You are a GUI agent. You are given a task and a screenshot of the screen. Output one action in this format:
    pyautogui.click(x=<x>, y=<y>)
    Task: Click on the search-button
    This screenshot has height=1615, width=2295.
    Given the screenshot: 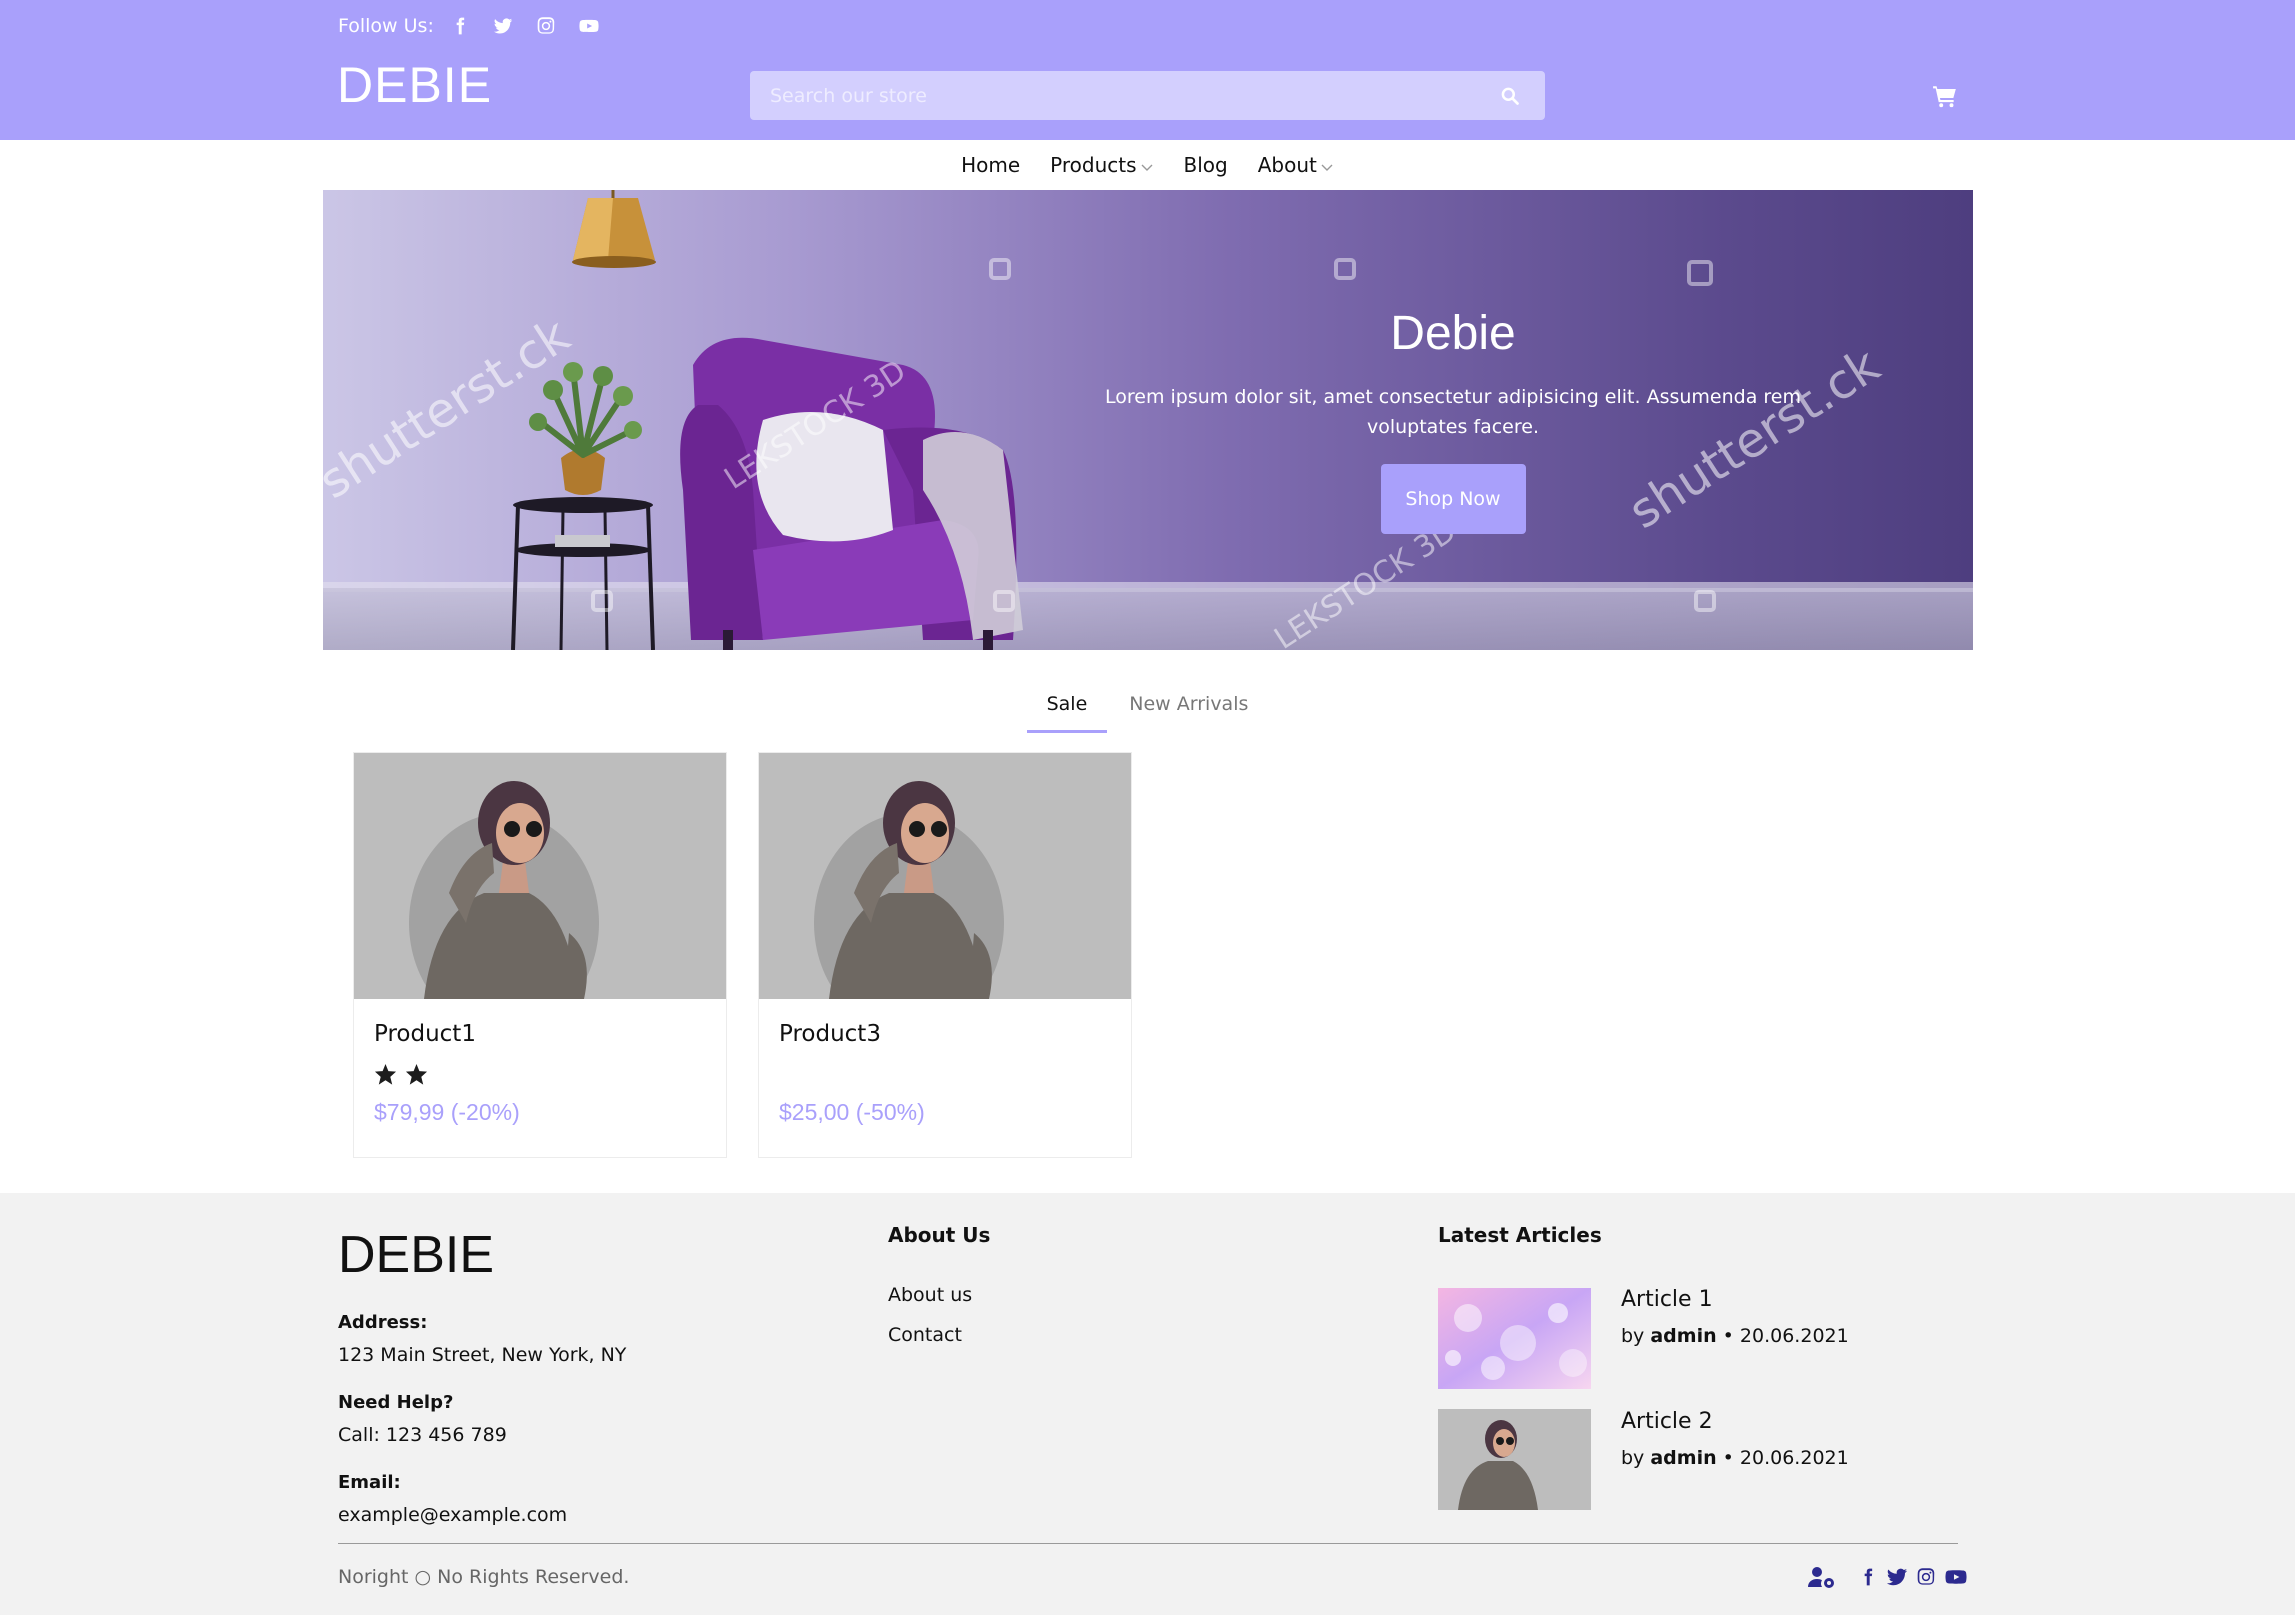 What is the action you would take?
    pyautogui.click(x=1510, y=95)
    